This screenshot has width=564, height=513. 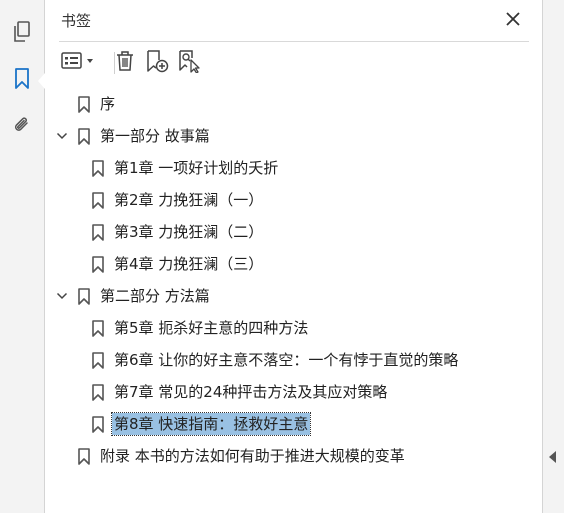 I want to click on bookmark-toolbar, so click(x=157, y=63).